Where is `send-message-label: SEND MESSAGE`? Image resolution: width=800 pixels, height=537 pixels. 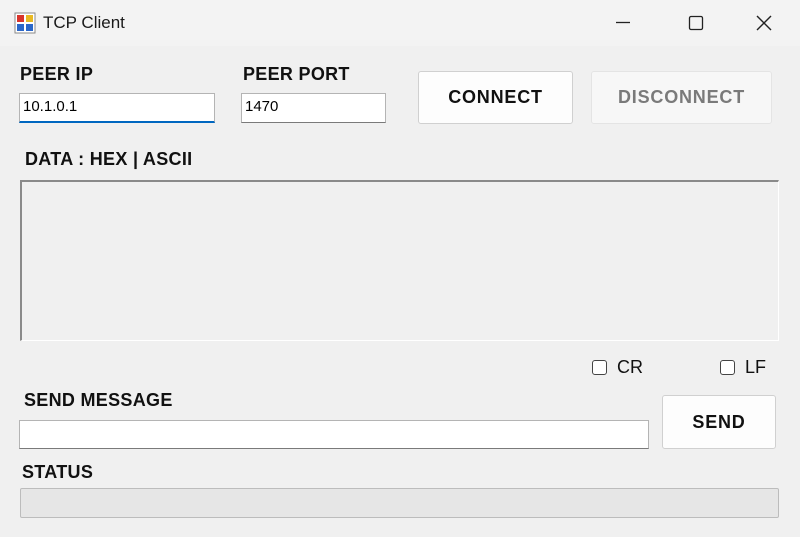 send-message-label: SEND MESSAGE is located at coordinates (98, 400).